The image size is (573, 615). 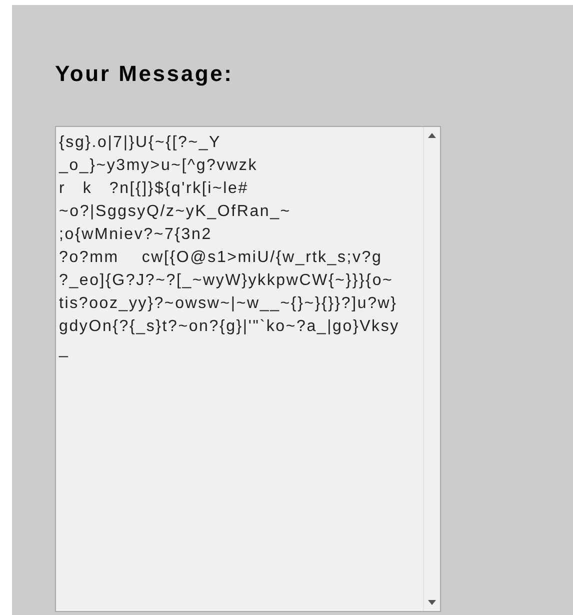 I want to click on scroll-up-icon, so click(x=432, y=135).